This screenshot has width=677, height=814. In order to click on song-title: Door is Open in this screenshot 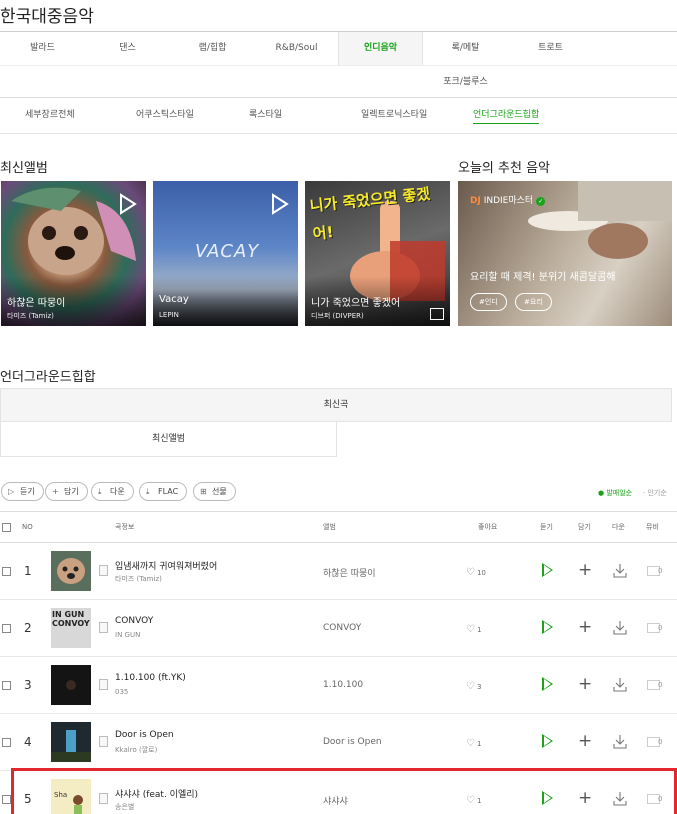, I will do `click(144, 735)`.